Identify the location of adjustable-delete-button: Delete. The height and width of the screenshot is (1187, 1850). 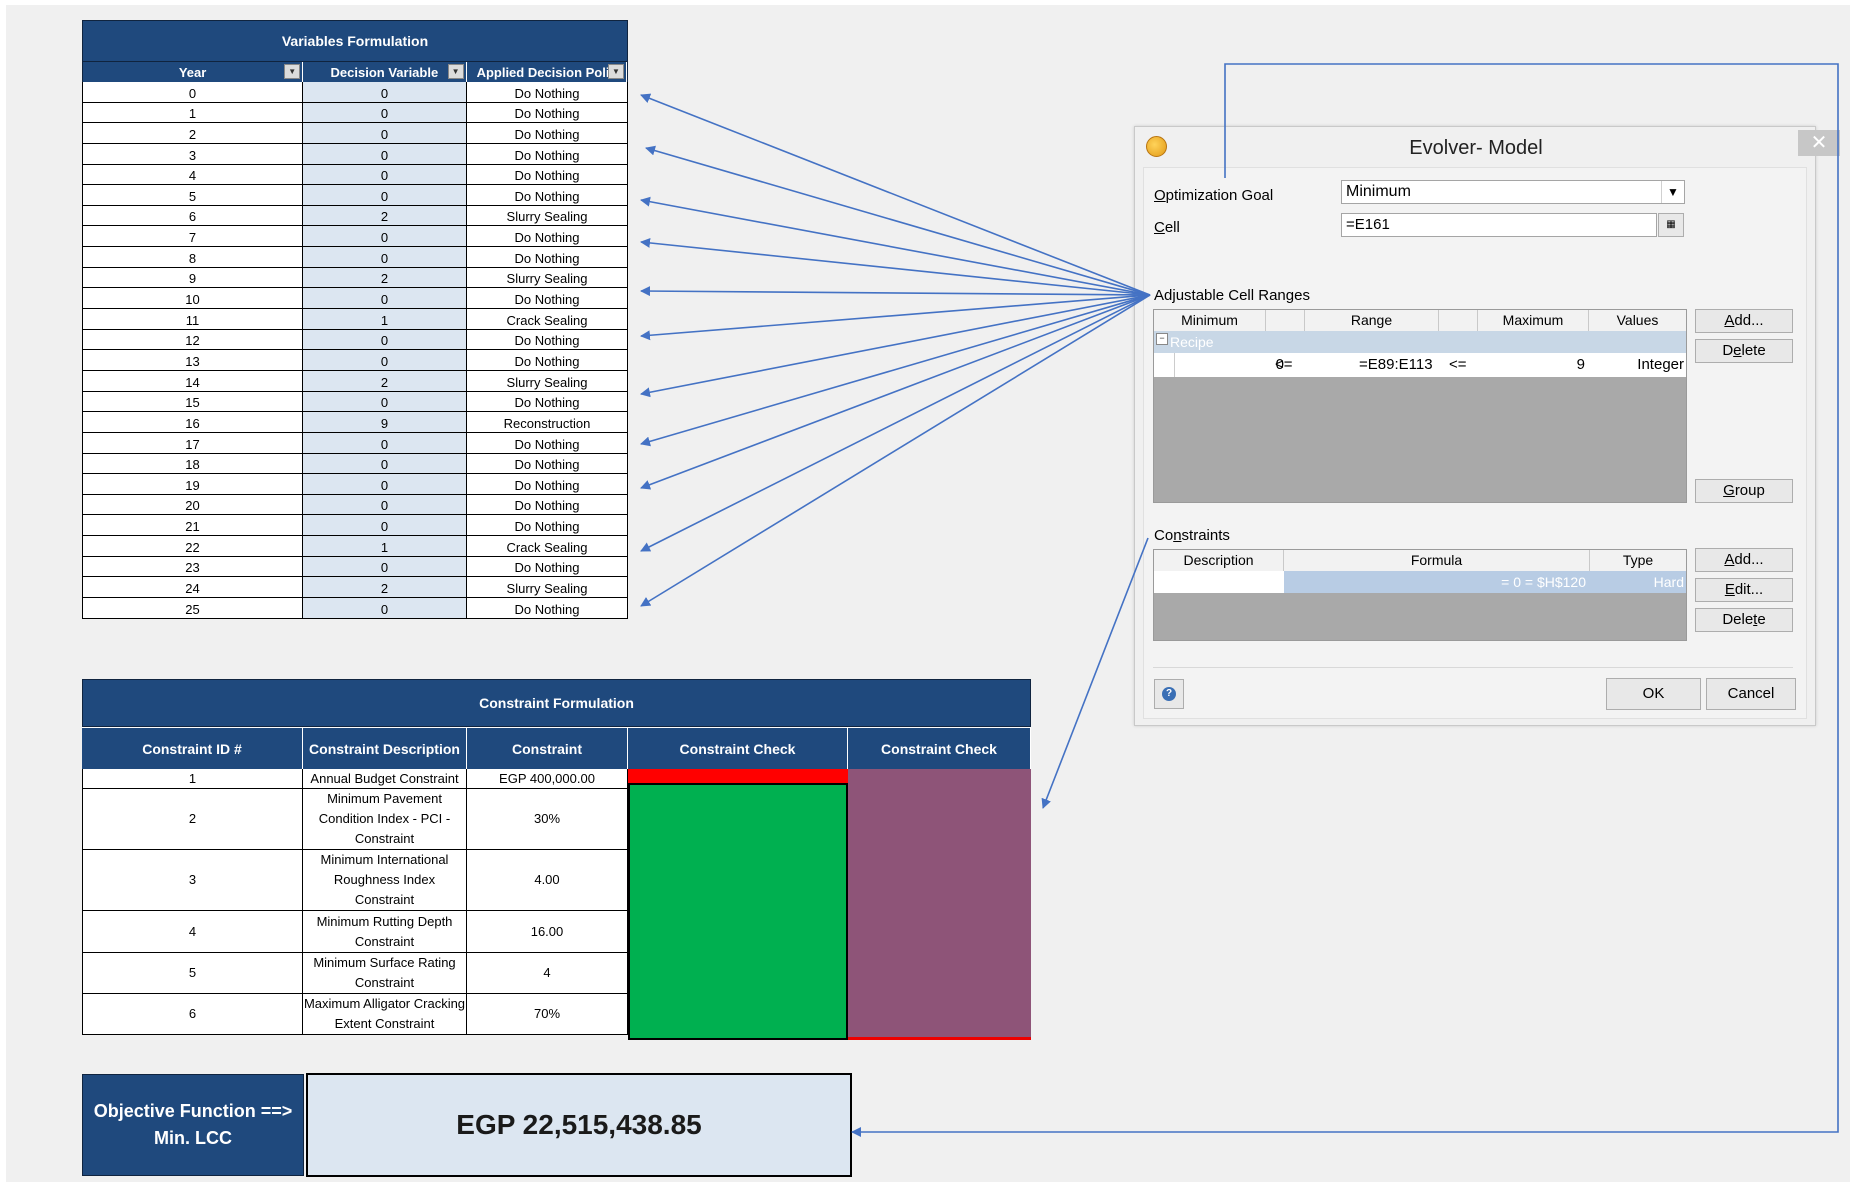
(1744, 351).